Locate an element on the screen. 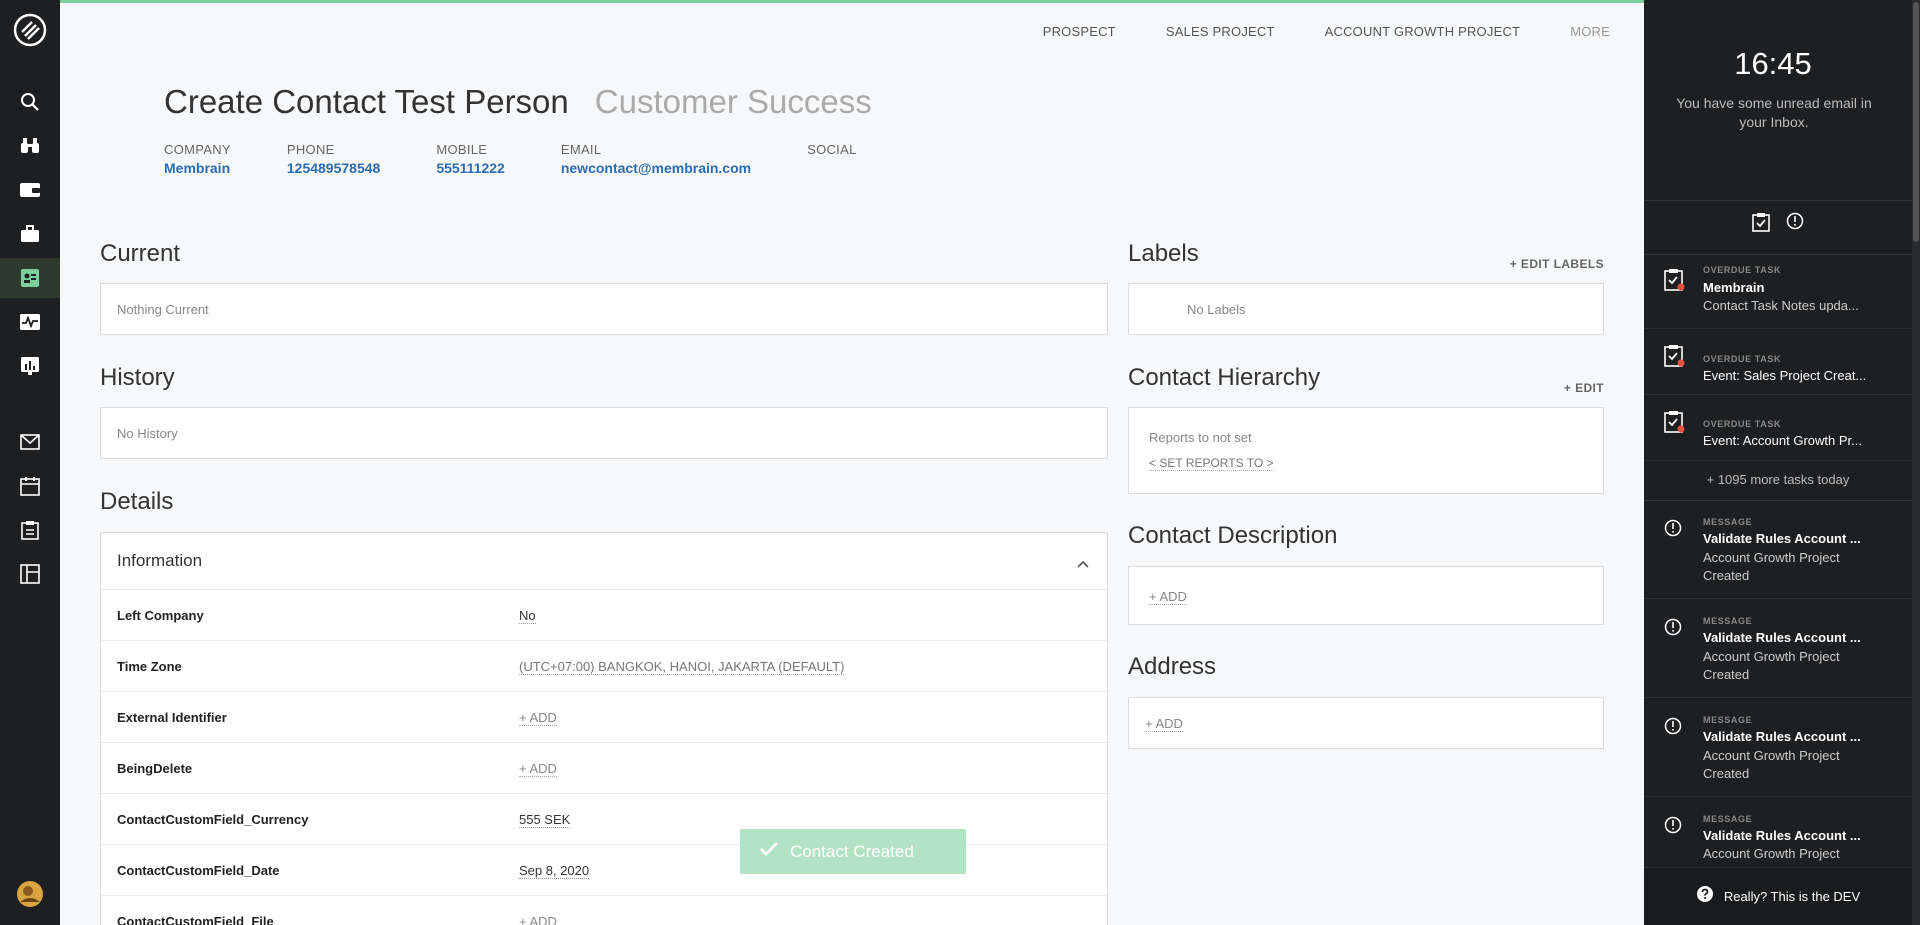  detail-key: BeingDelete is located at coordinates (155, 768).